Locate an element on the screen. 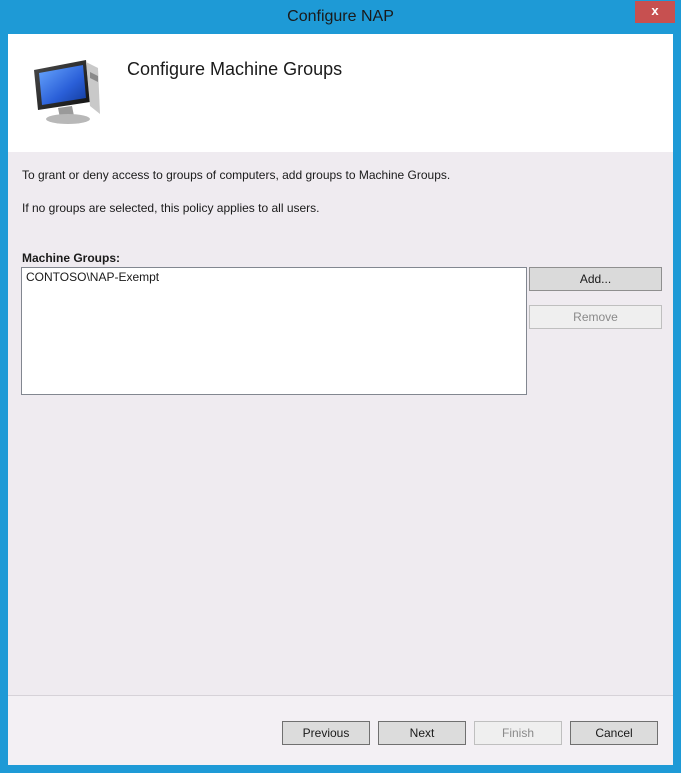 The image size is (681, 773). close-icon: x is located at coordinates (655, 10).